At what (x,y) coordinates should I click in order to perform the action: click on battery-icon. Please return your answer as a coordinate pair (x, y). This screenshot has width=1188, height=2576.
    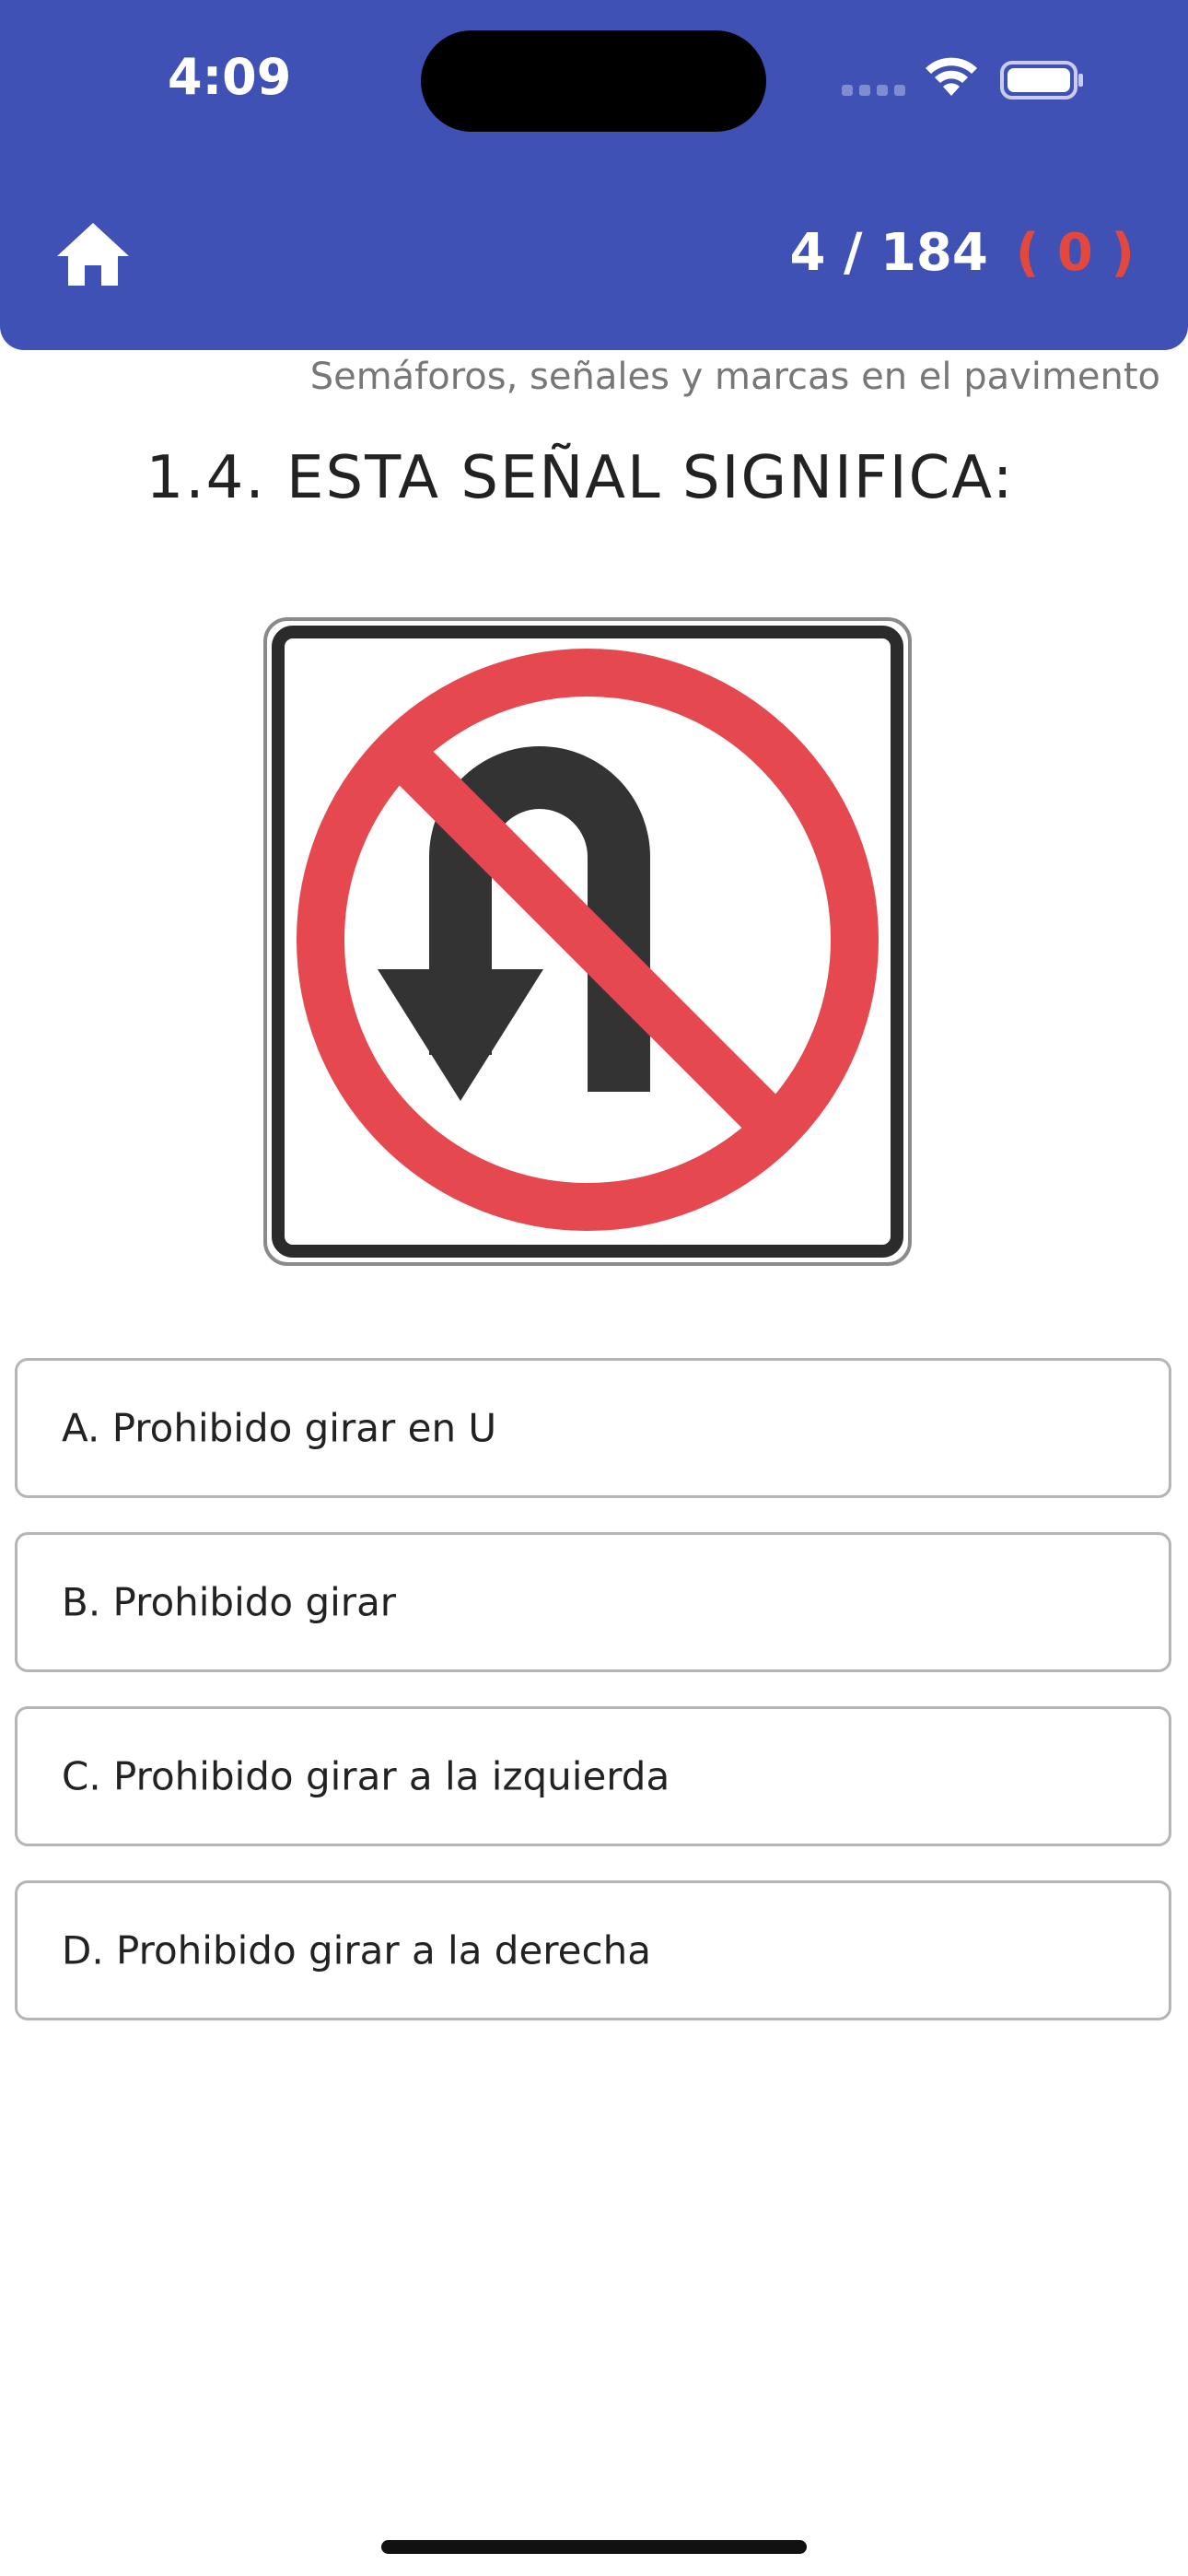
    Looking at the image, I should click on (1041, 80).